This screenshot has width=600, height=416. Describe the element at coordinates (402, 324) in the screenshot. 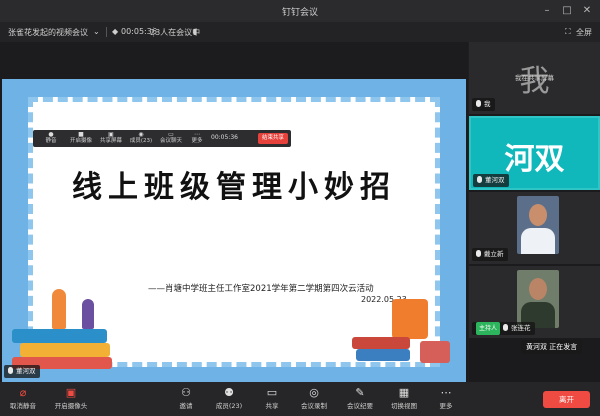

I see `books-illustration-right` at that location.